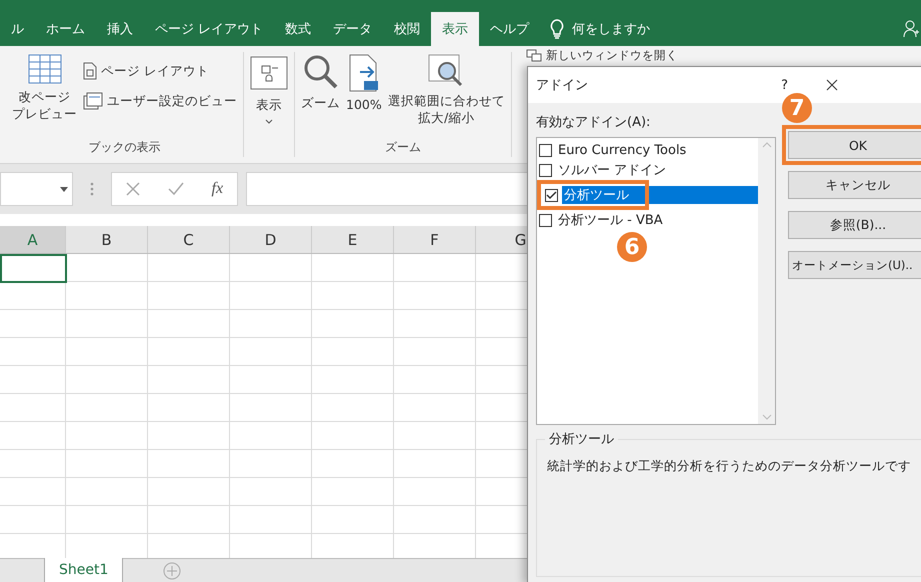 The width and height of the screenshot is (921, 582). I want to click on check-icon, so click(176, 189).